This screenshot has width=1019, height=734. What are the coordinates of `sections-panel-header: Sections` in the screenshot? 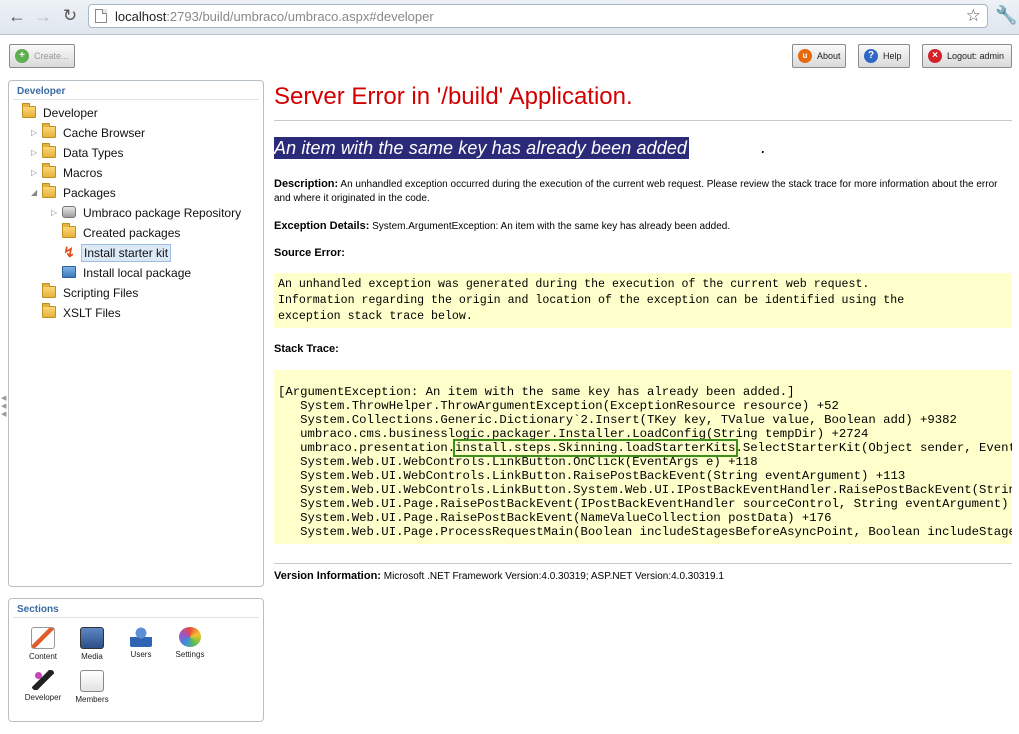 It's located at (38, 609).